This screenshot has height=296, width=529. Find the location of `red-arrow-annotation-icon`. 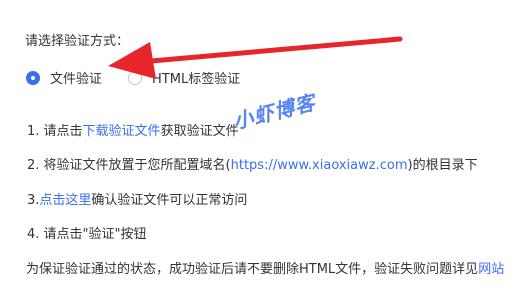

red-arrow-annotation-icon is located at coordinates (255, 57).